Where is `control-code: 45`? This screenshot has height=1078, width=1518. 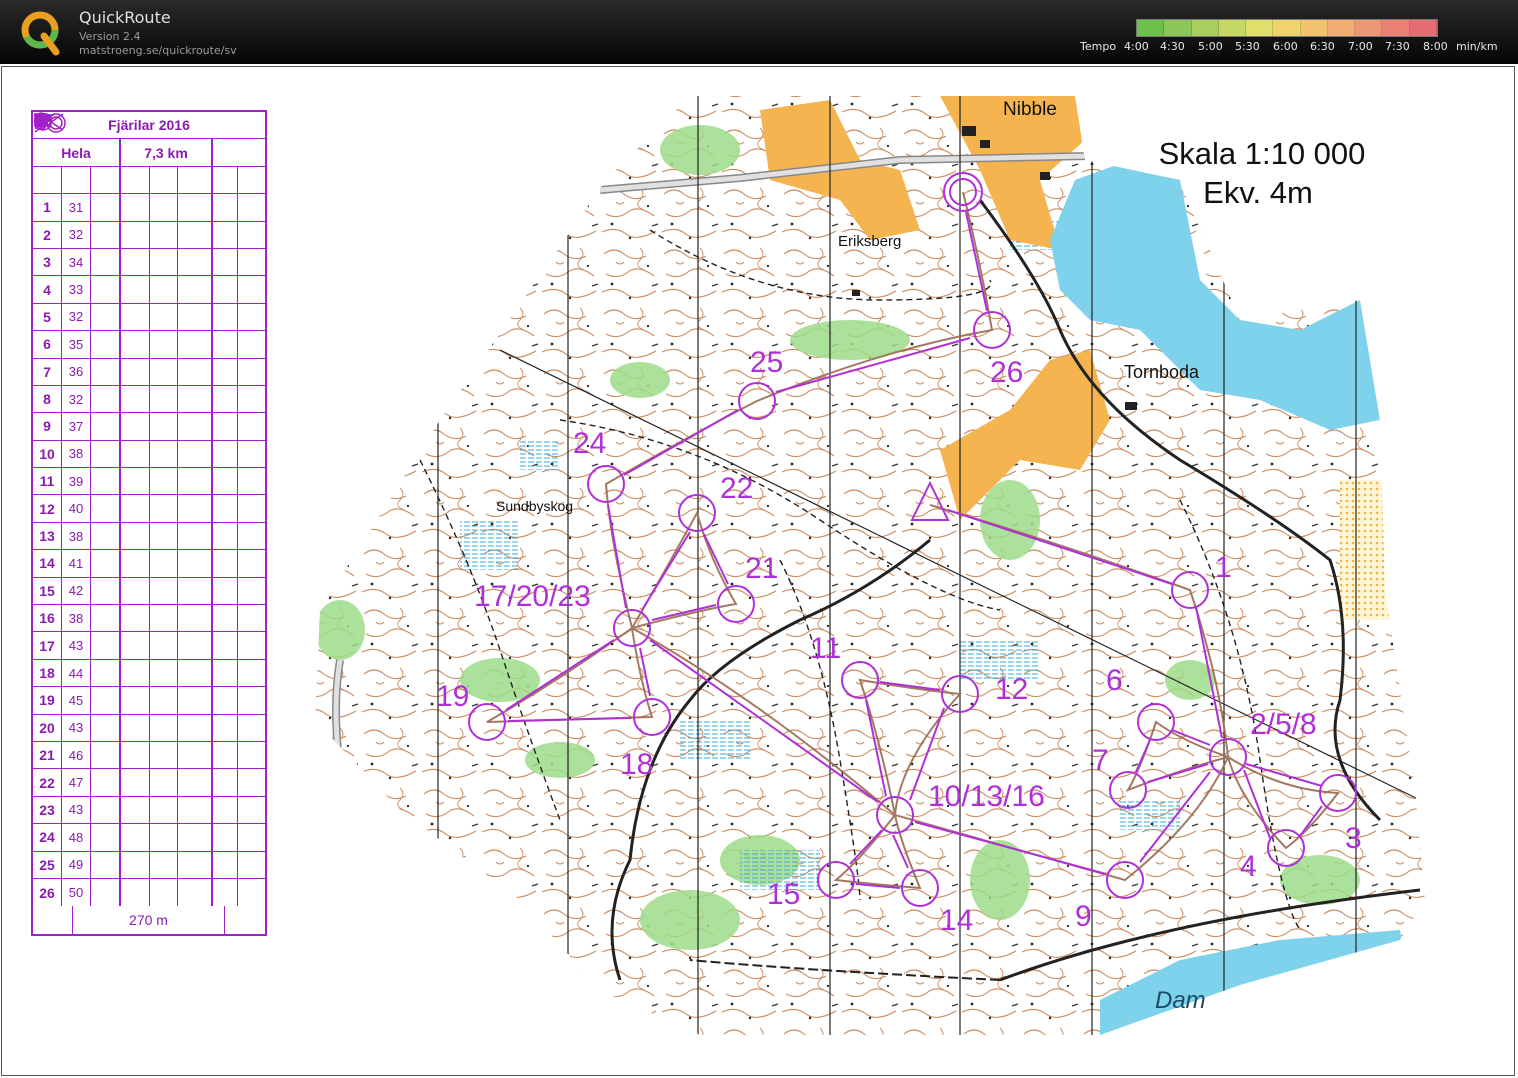 control-code: 45 is located at coordinates (76, 700).